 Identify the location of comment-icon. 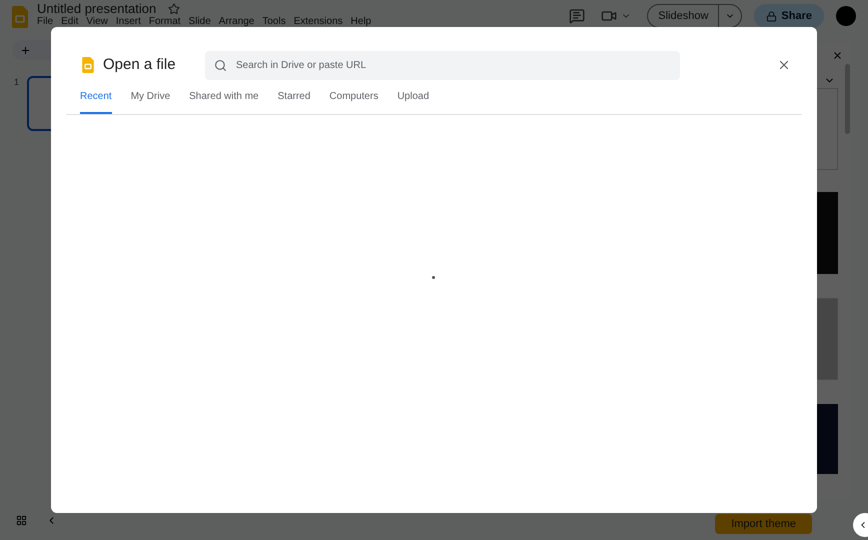
(577, 16).